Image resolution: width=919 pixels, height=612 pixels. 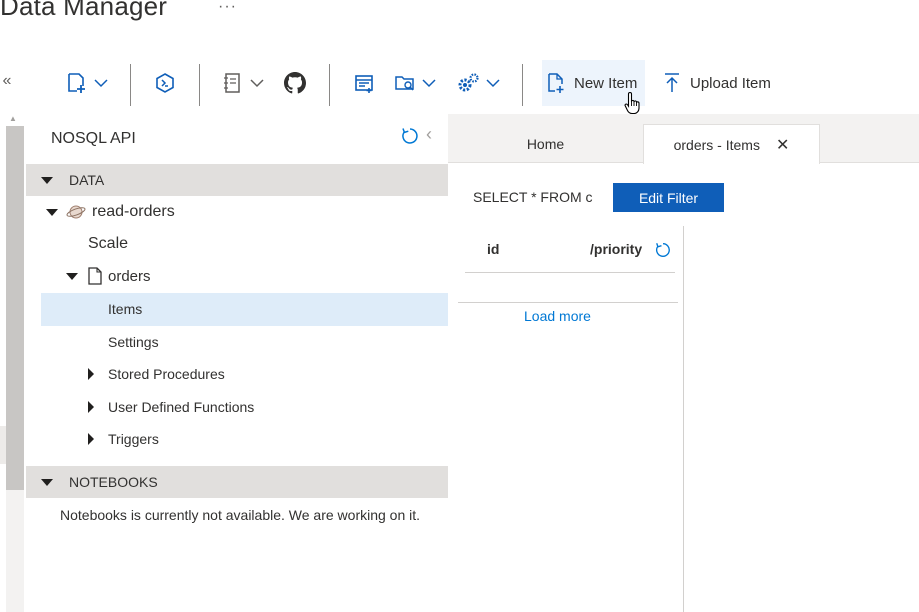 What do you see at coordinates (129, 276) in the screenshot?
I see `container-name: orders` at bounding box center [129, 276].